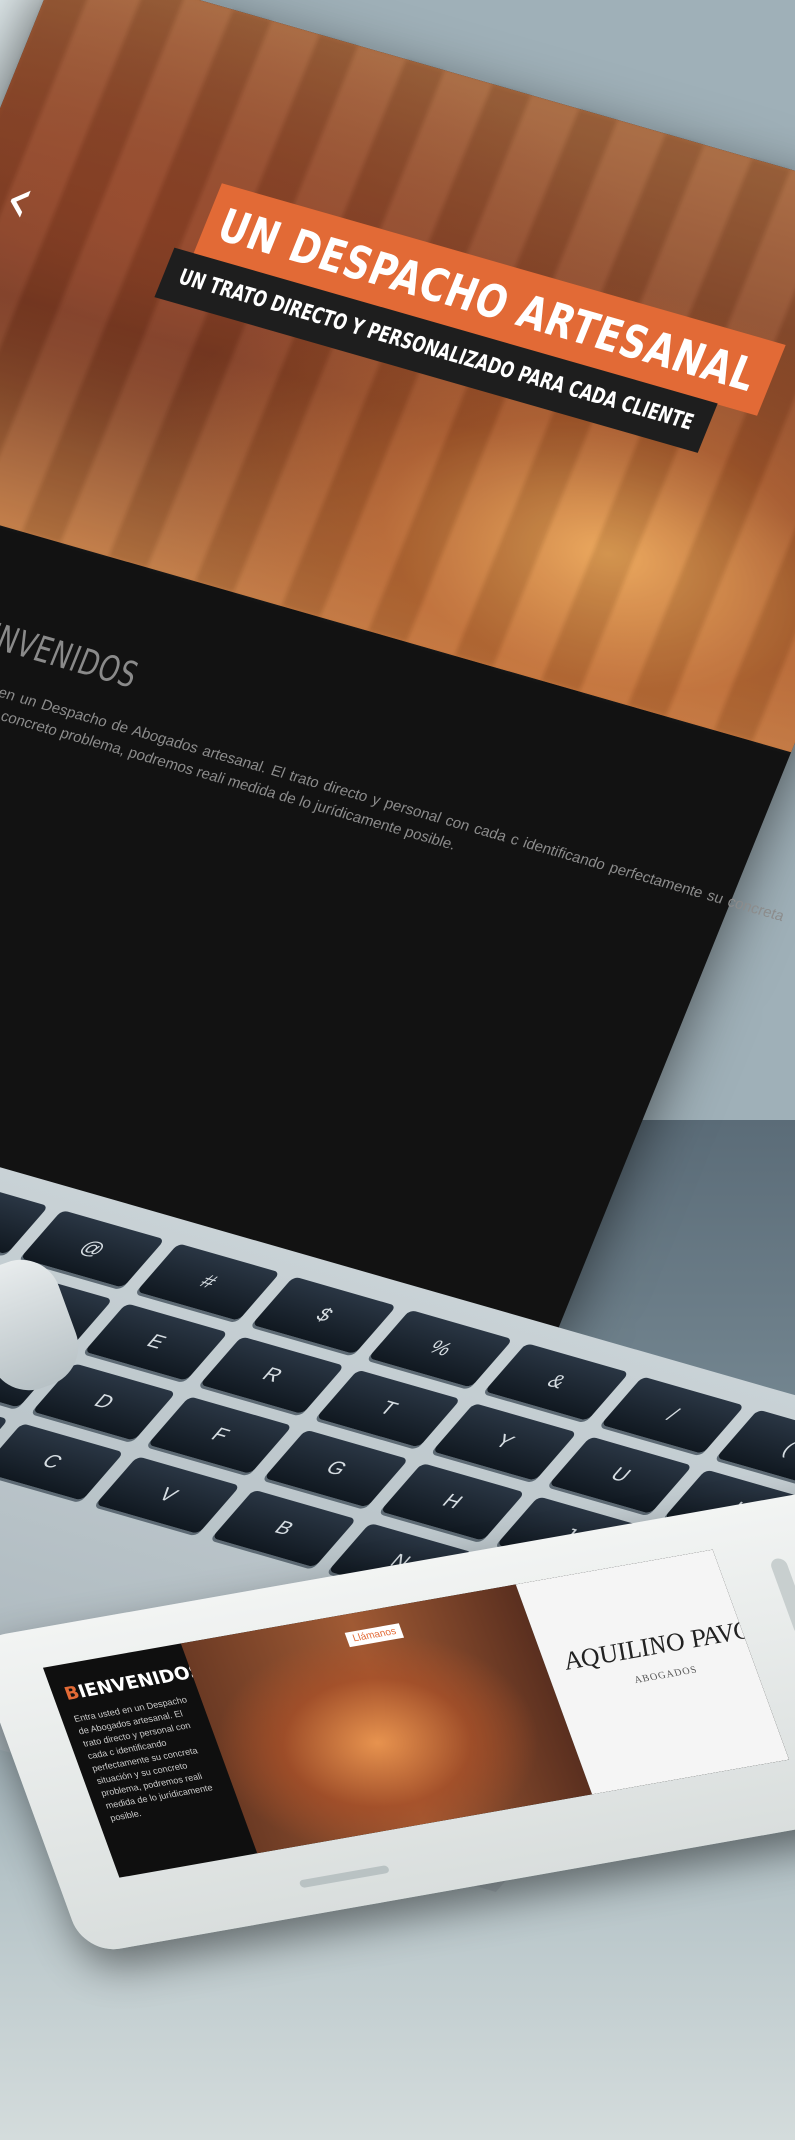 The image size is (795, 2140). Describe the element at coordinates (168, 1495) in the screenshot. I see `keyboard-key: V` at that location.